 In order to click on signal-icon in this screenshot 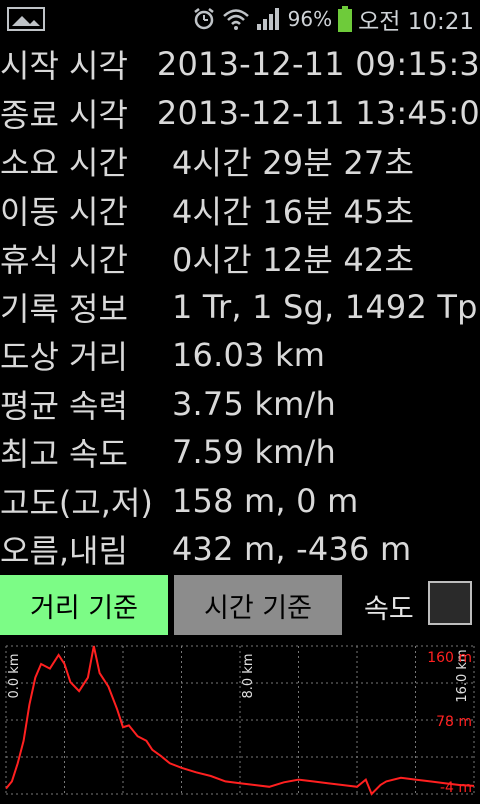, I will do `click(267, 19)`.